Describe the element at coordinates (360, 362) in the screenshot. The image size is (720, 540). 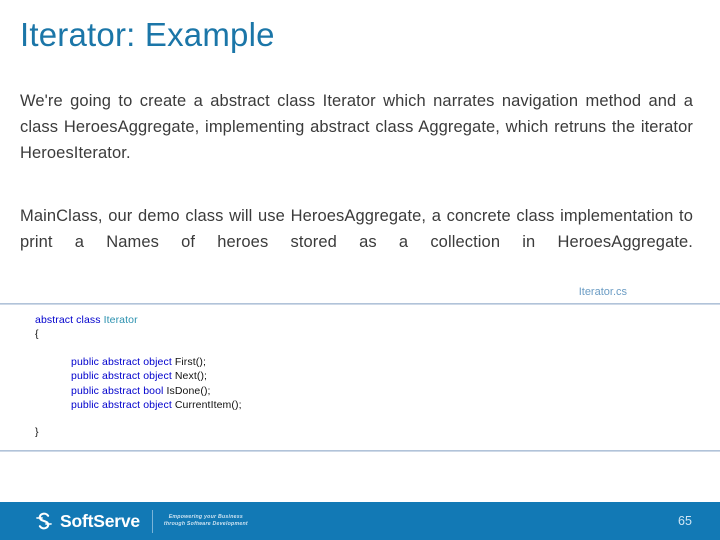
I see `code-line: public abstract object First();` at that location.